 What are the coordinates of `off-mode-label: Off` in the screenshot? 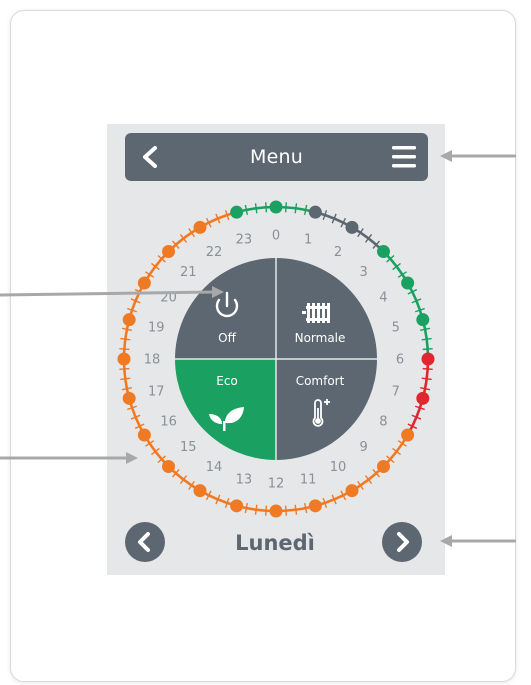 It's located at (227, 338).